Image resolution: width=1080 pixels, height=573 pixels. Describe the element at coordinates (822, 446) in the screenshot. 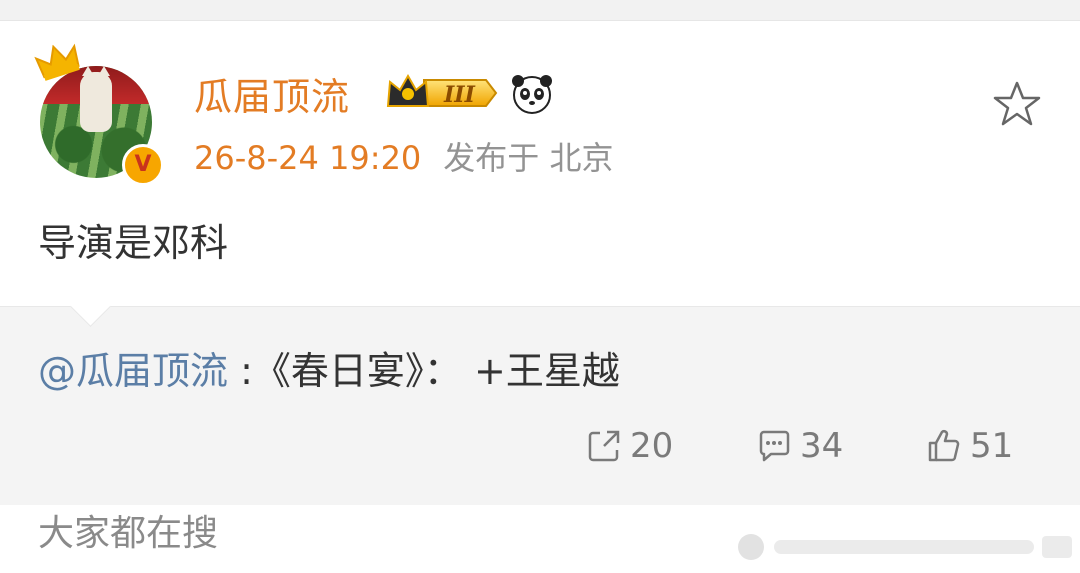

I see `comment-count: 34` at that location.